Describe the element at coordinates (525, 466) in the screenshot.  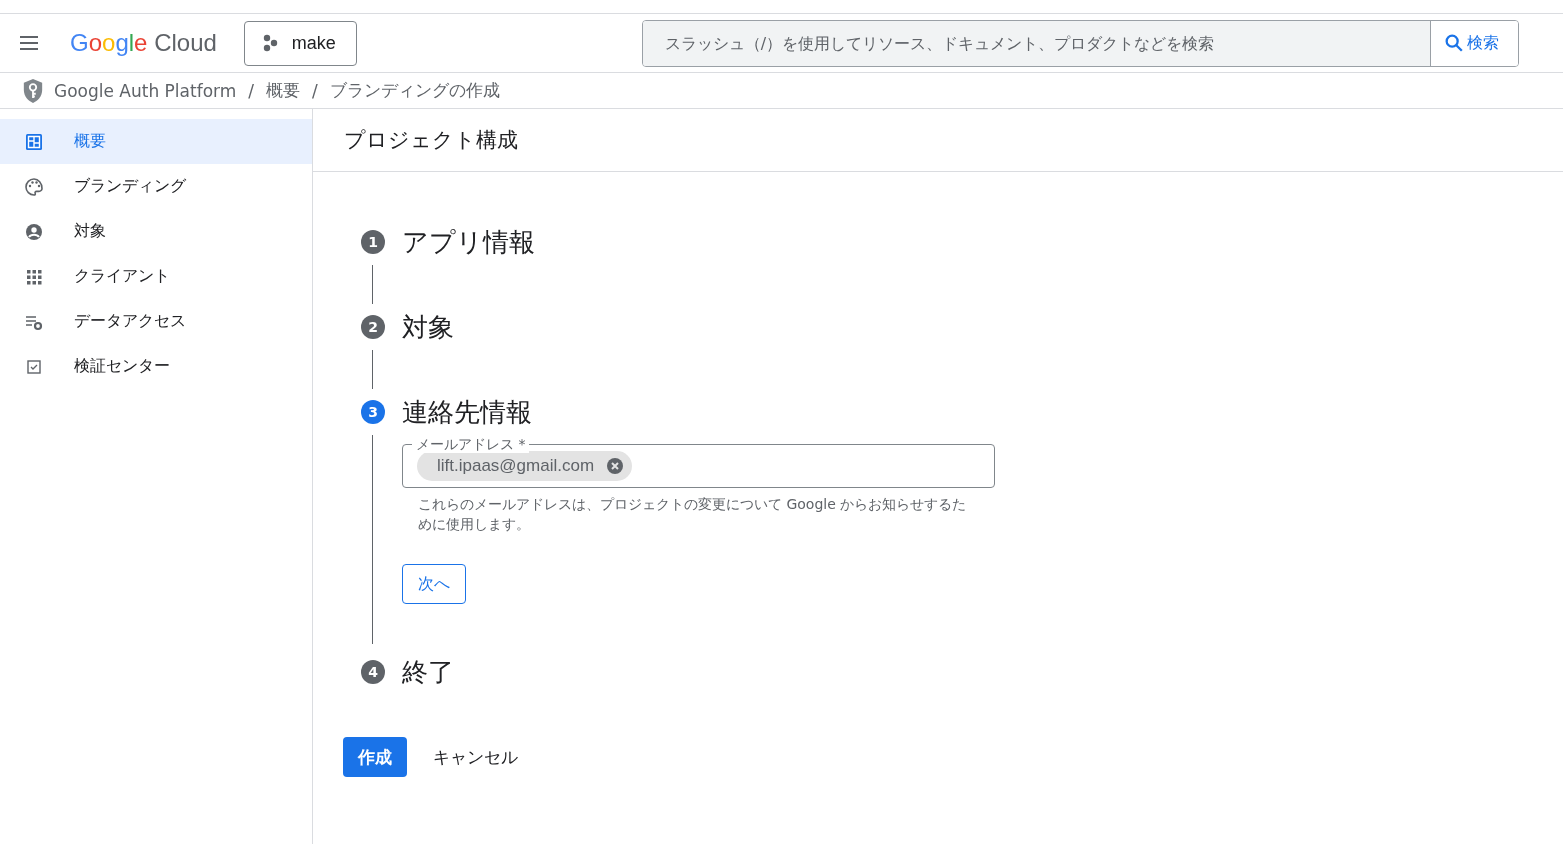
I see `email-chip: lift.ipaas@gmail.com` at that location.